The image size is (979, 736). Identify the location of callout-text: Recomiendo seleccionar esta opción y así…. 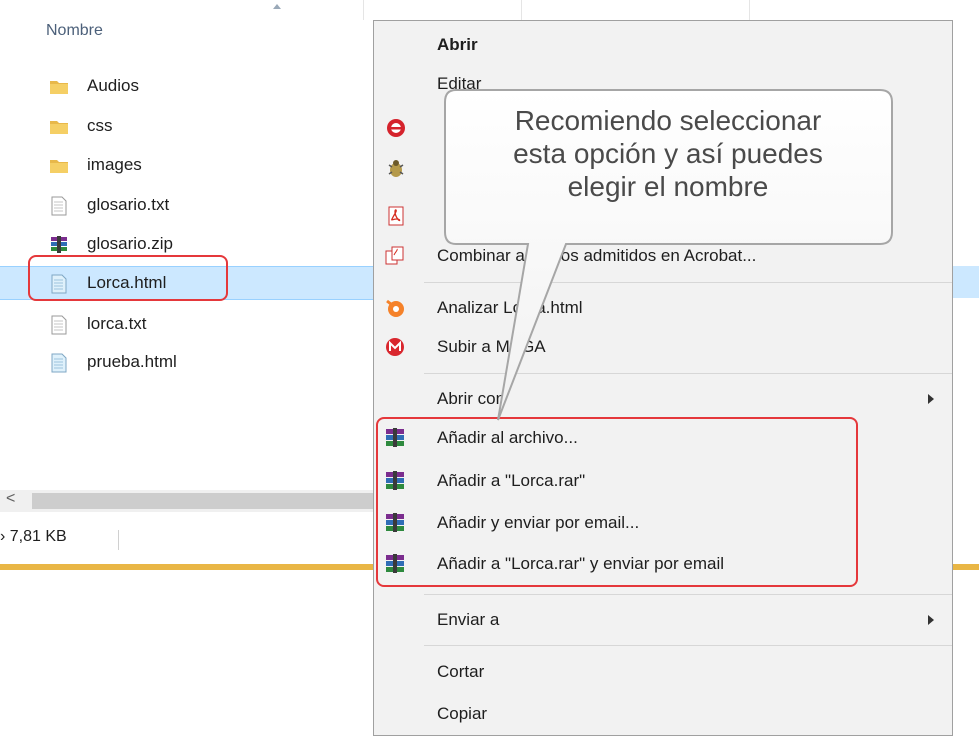
(668, 153).